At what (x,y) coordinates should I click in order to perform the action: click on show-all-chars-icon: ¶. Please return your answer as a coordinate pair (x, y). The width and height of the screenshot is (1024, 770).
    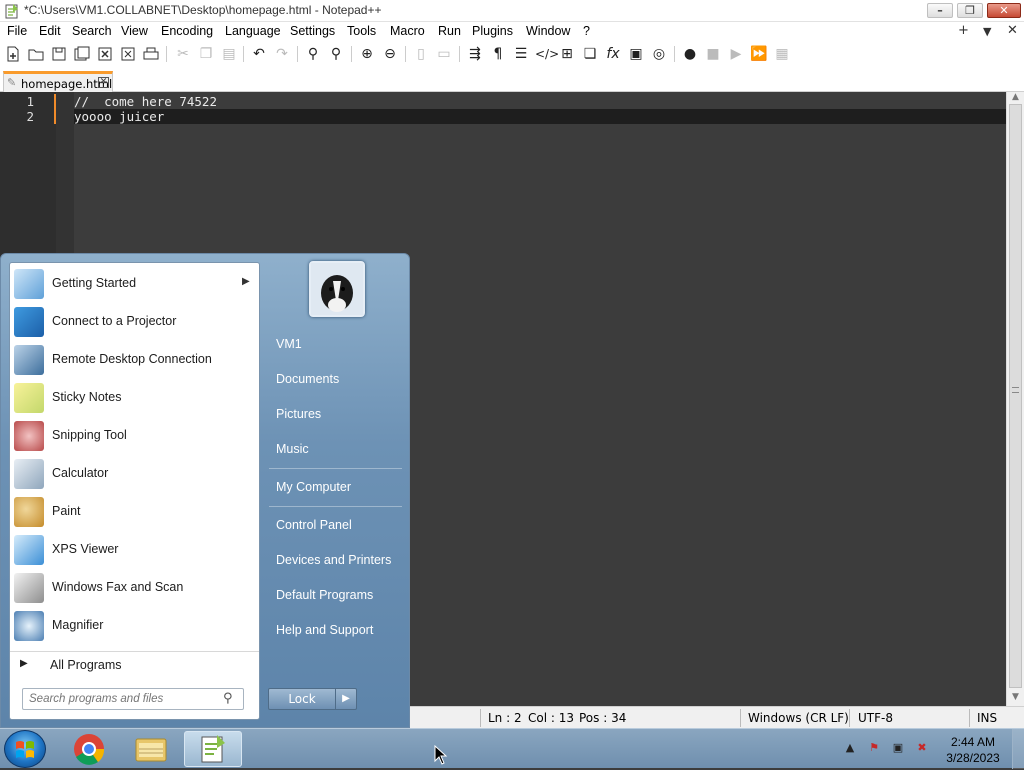
    Looking at the image, I should click on (498, 54).